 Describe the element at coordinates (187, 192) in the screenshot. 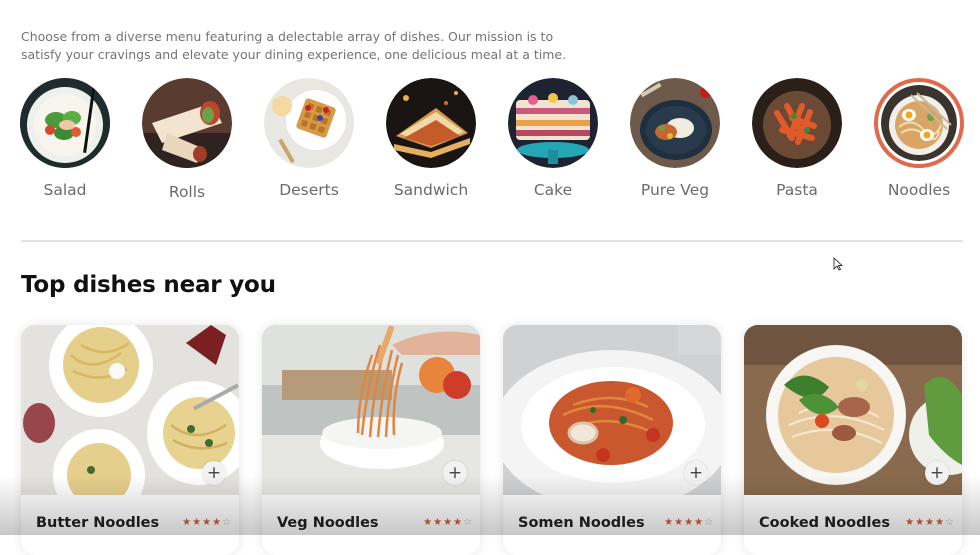

I see `menu-item-label: Rolls` at that location.